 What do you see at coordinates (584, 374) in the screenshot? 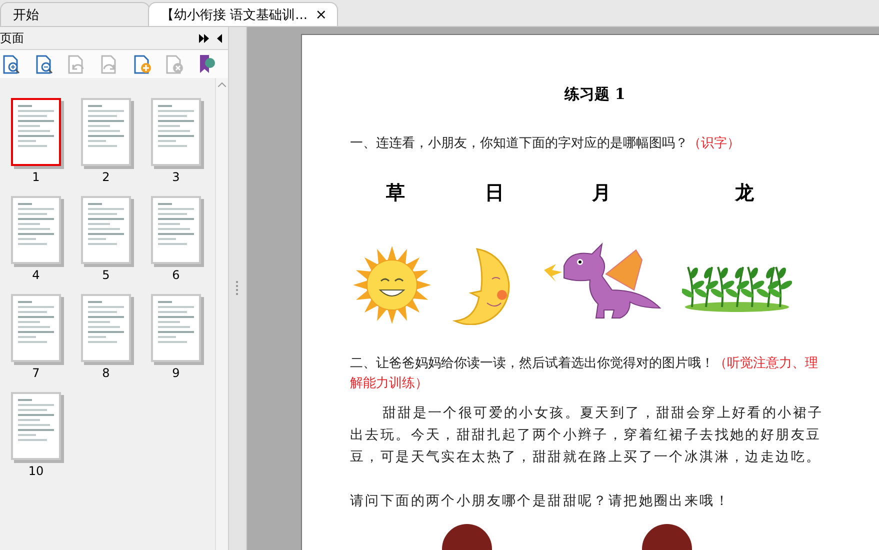
I see `question-text: 二、让爸爸妈妈给你读一读，然后试着选出你觉得对的图片哦！（听觉注意力、理解能力训练）` at bounding box center [584, 374].